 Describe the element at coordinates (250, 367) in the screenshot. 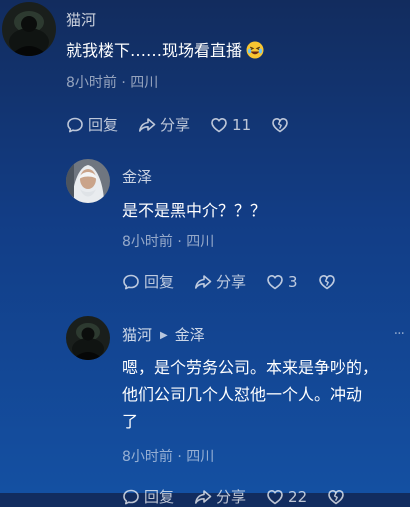

I see `comment-text-line: 嗯，是个劳务公司。本来是争吵的，` at that location.